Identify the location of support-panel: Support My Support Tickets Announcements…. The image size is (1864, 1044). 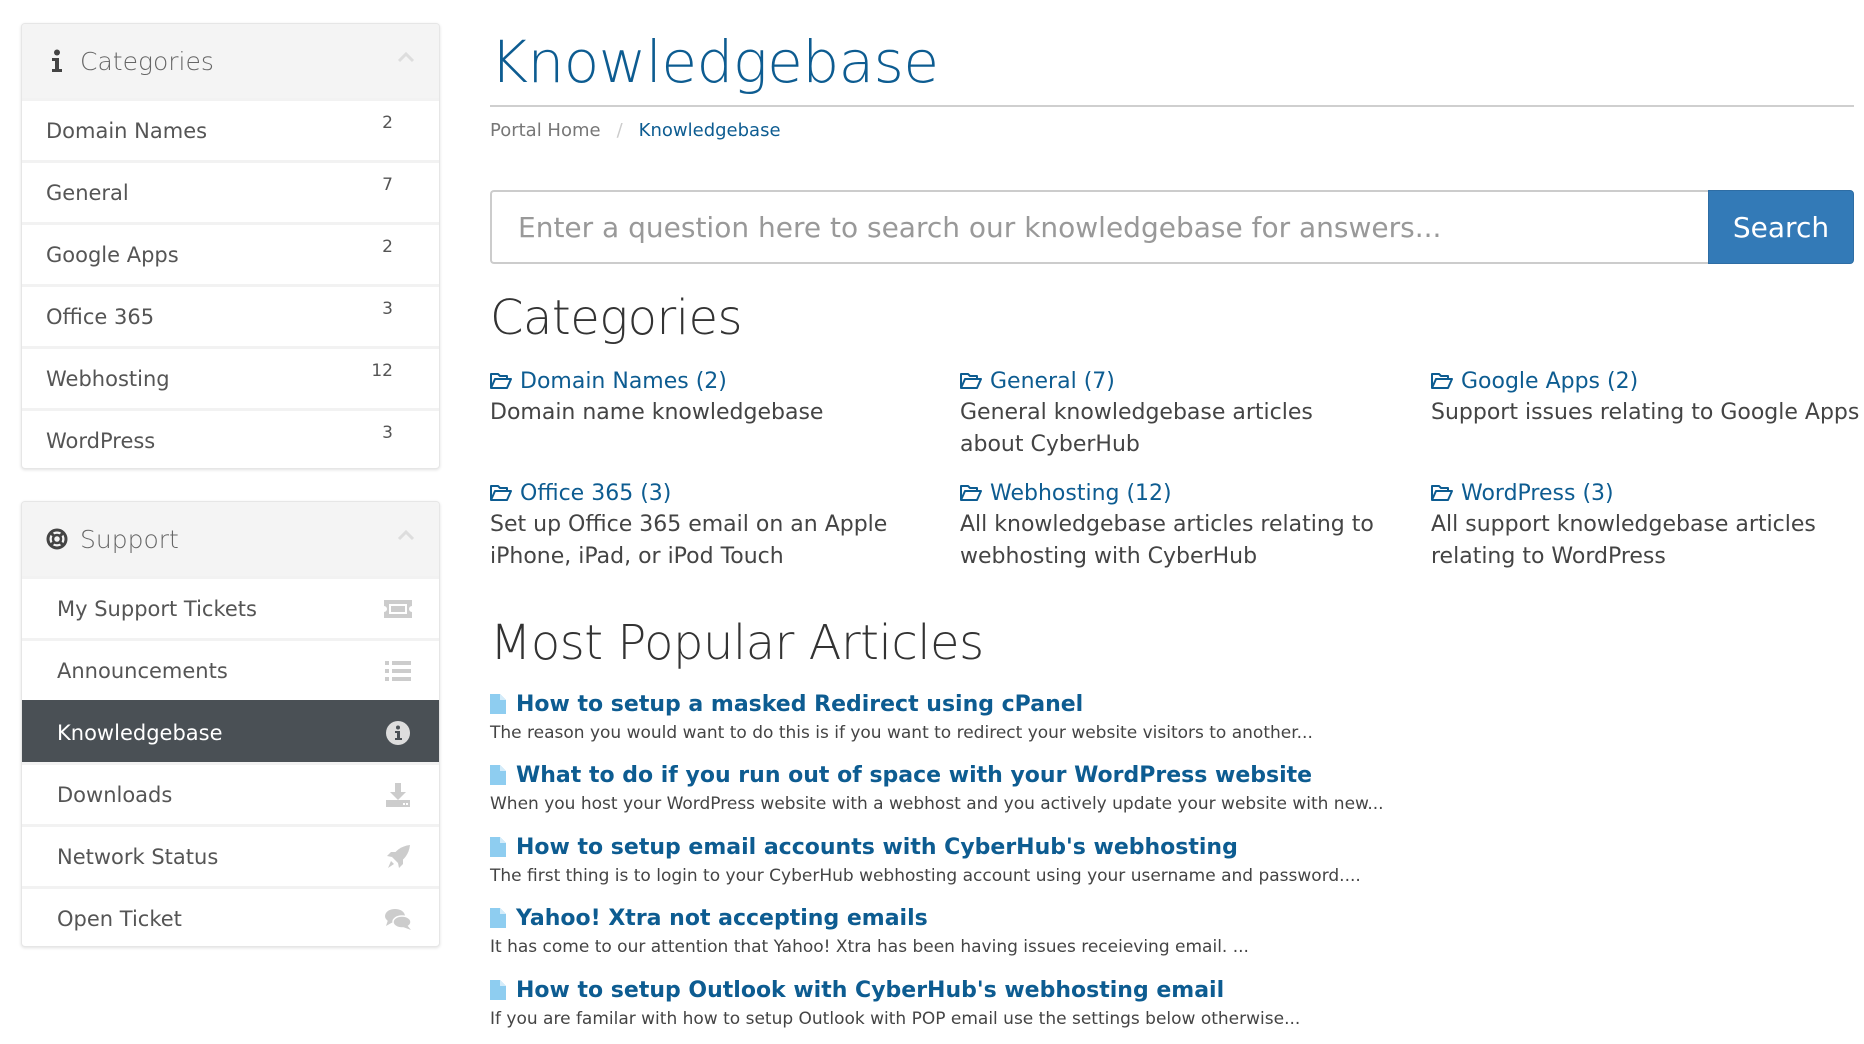
(230, 724).